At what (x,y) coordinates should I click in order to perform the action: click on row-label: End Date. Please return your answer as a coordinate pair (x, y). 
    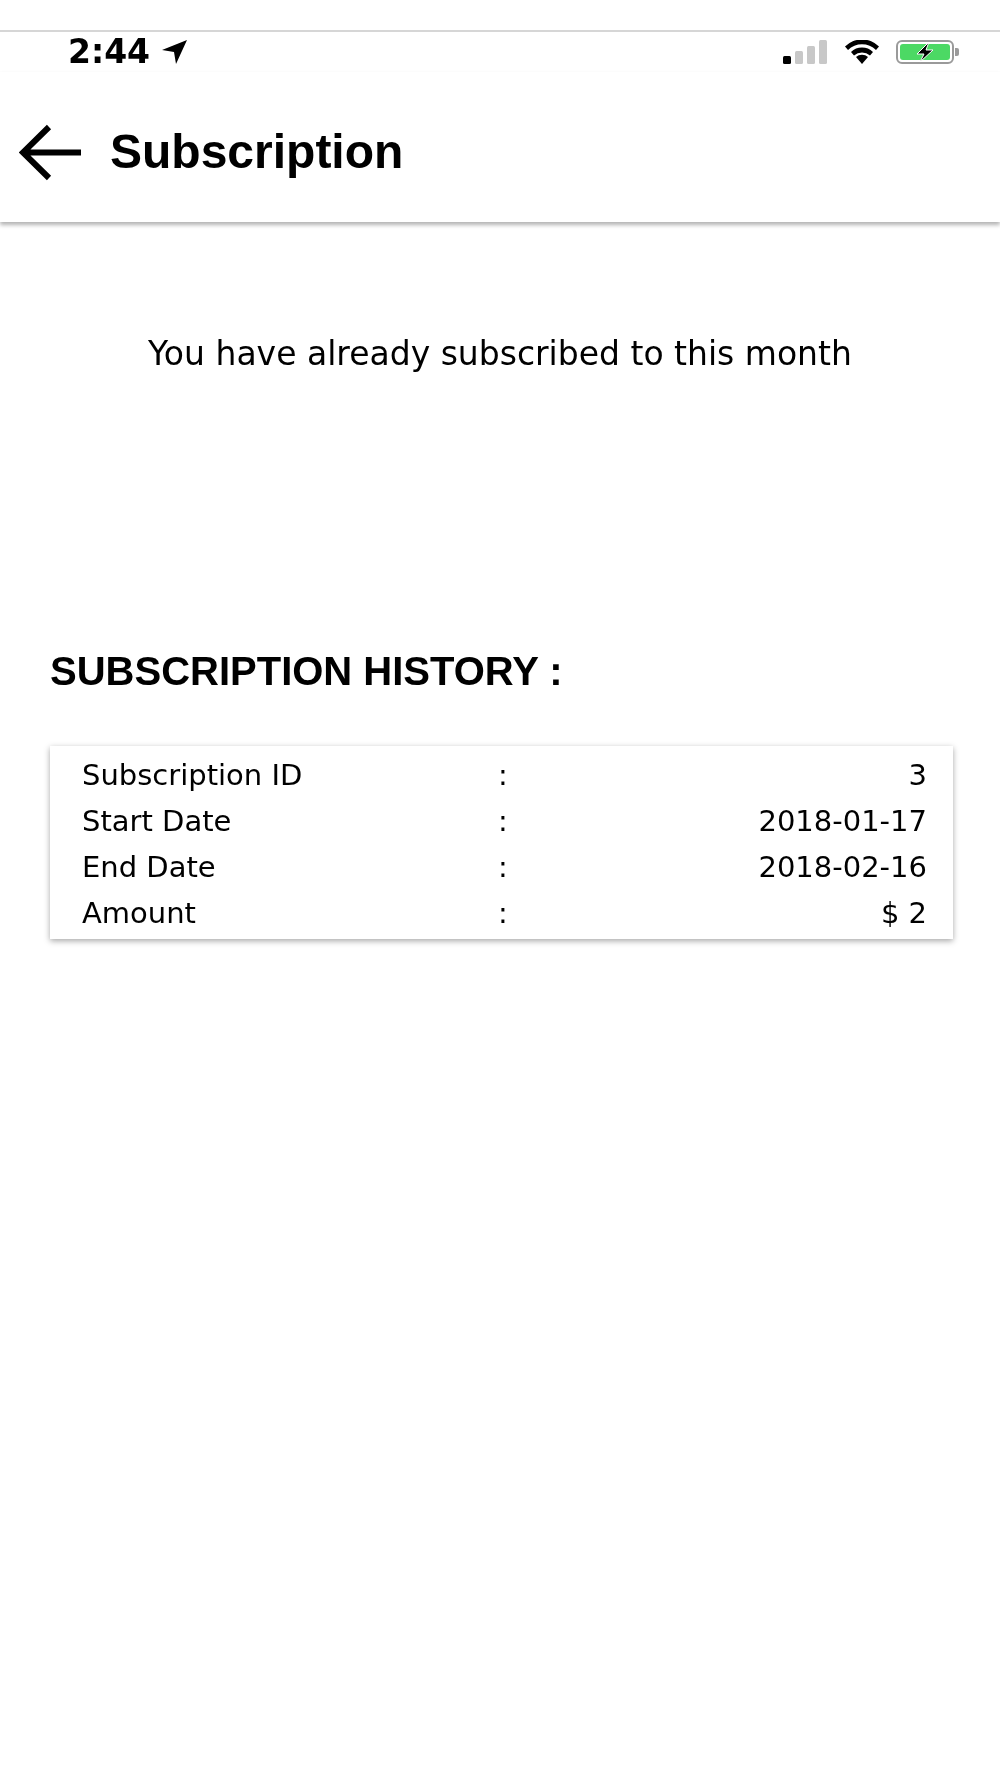
    Looking at the image, I should click on (149, 867).